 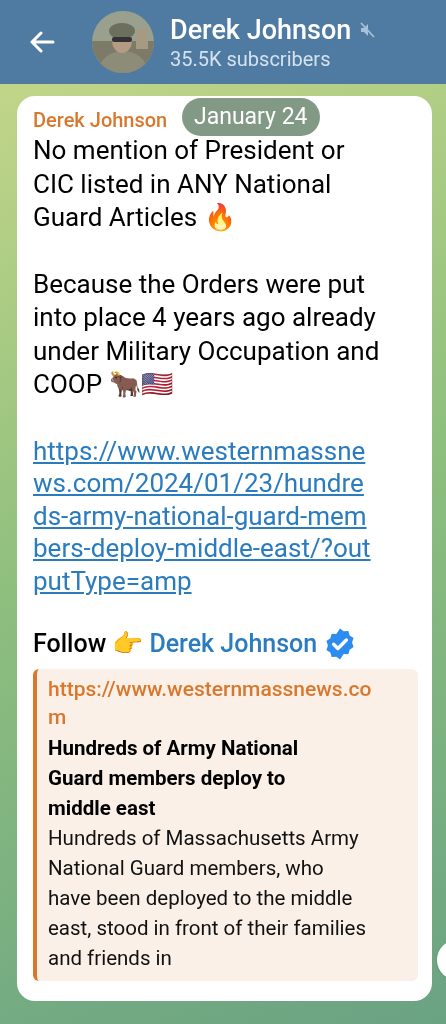 I want to click on preview-site: https://www.westernmassnews.com, so click(x=213, y=703).